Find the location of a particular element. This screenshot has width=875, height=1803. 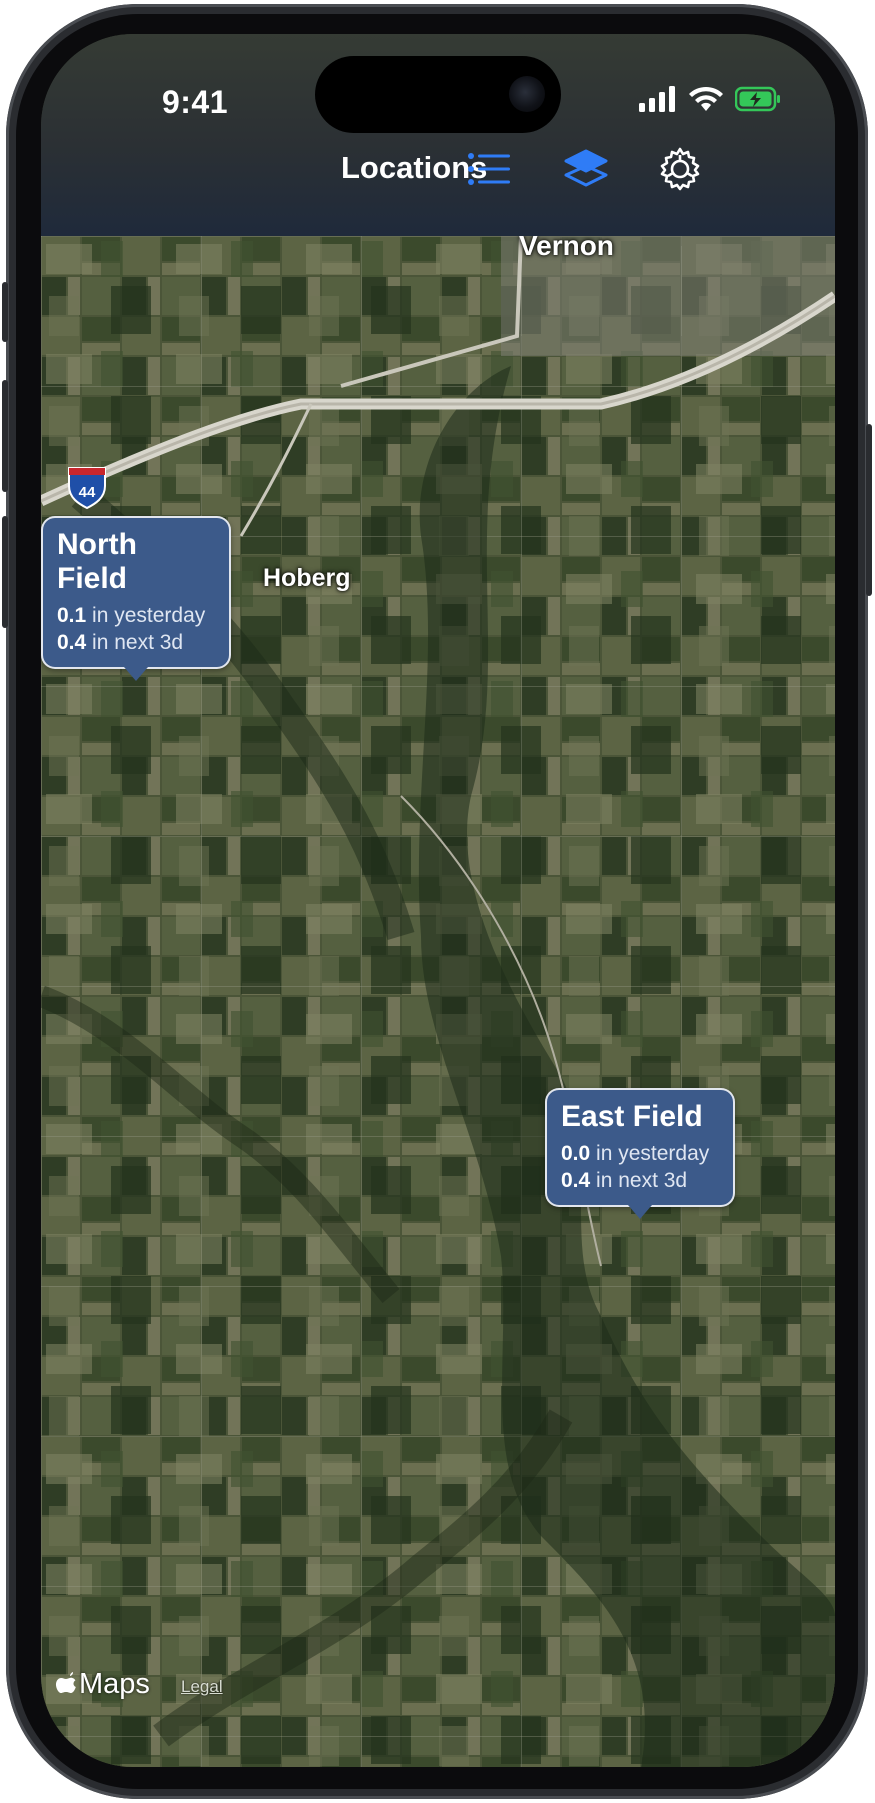

battery-charging-icon is located at coordinates (757, 101).